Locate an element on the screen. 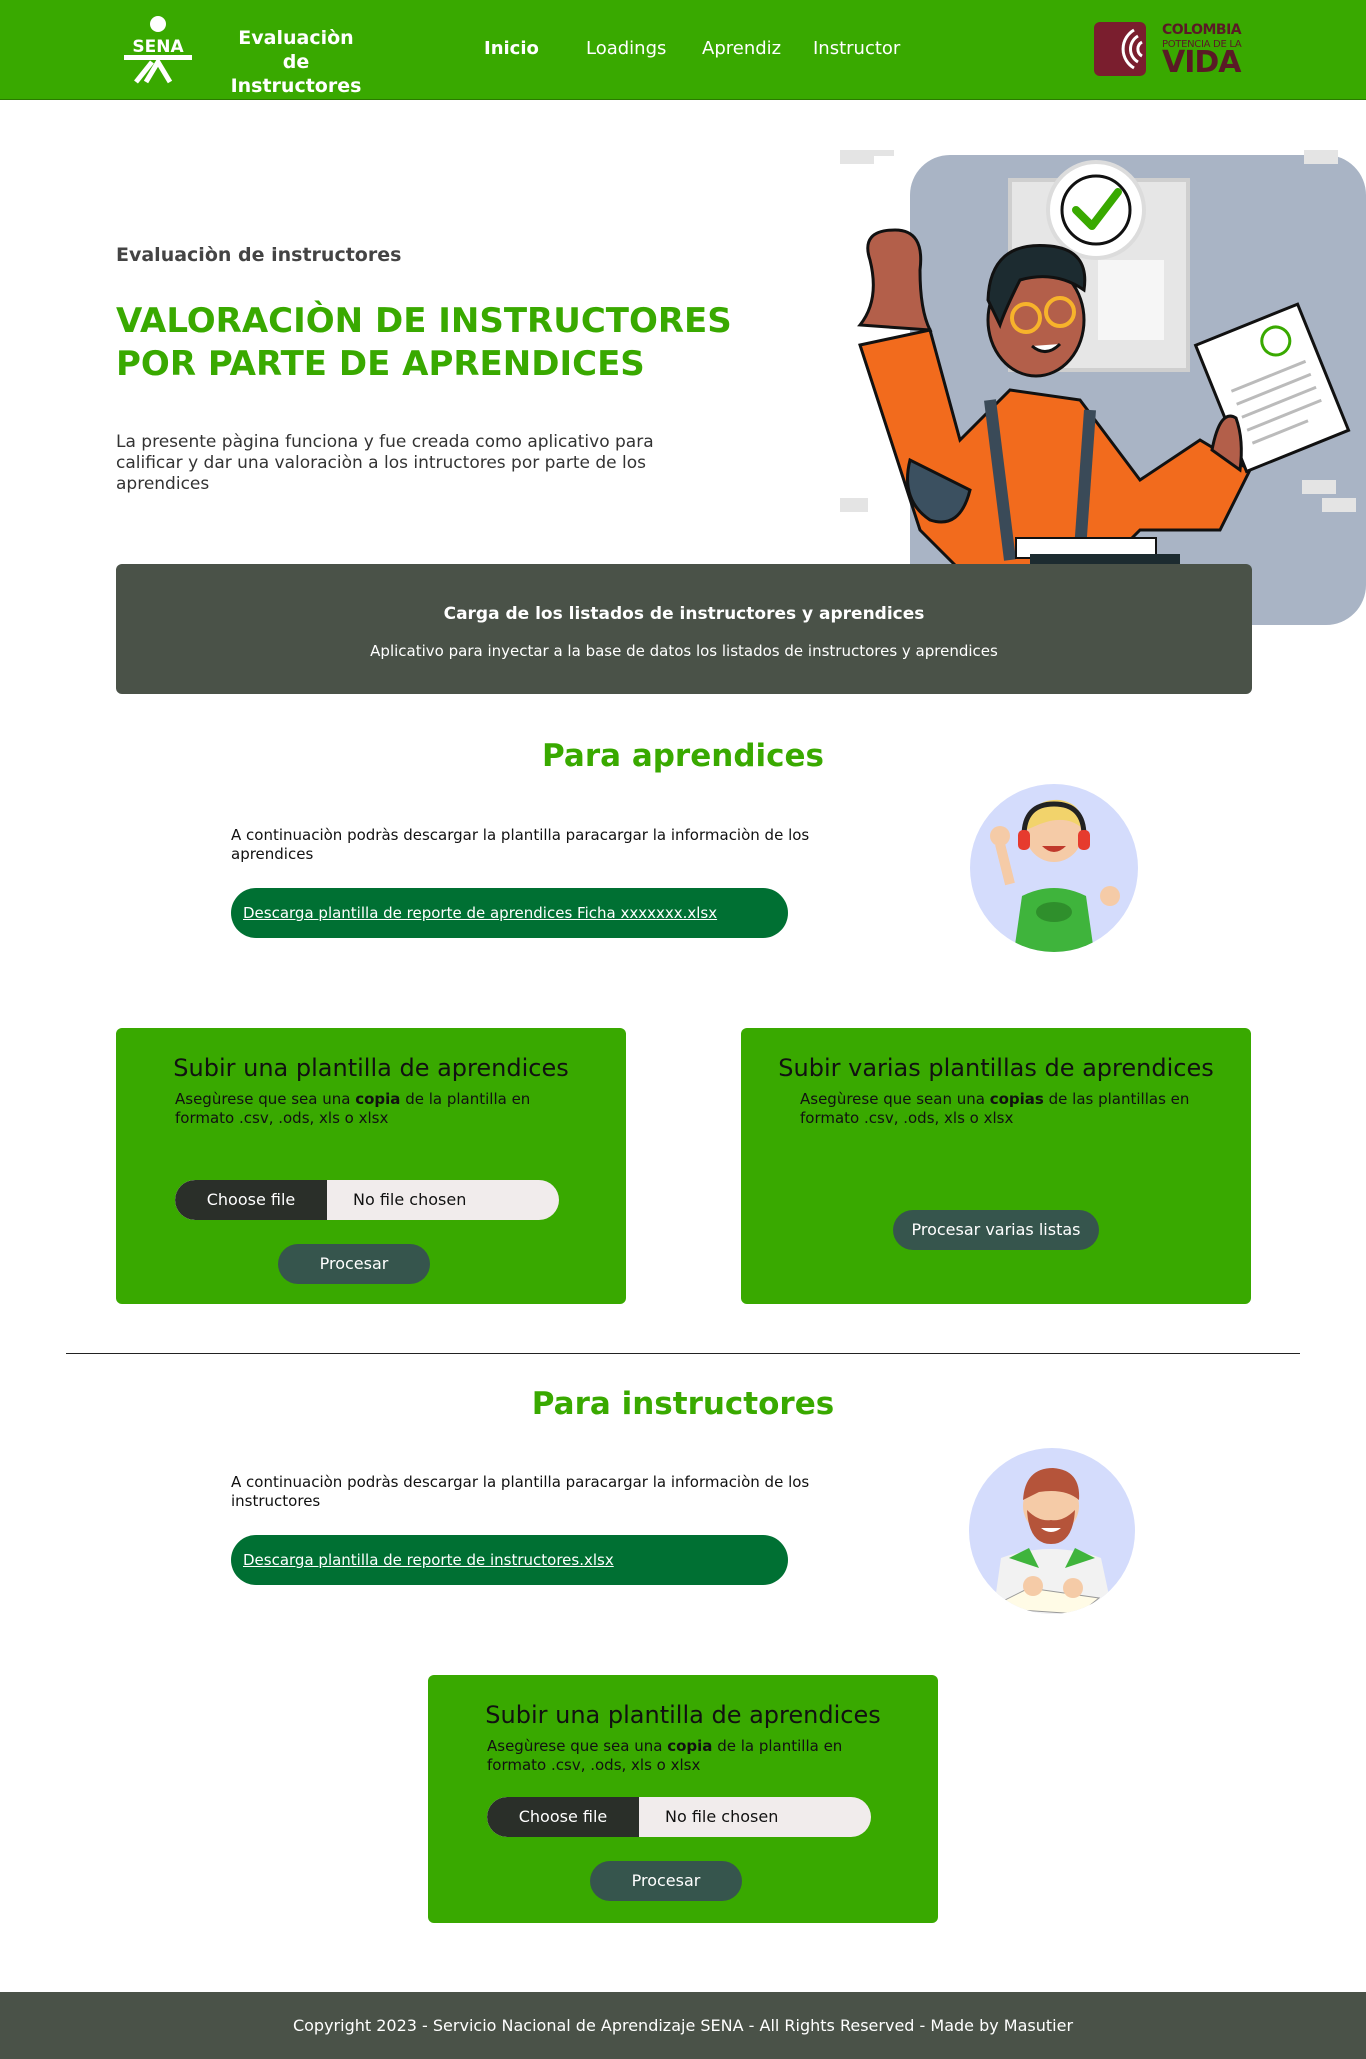  section-title-aprendices: Para aprendices is located at coordinates (683, 756).